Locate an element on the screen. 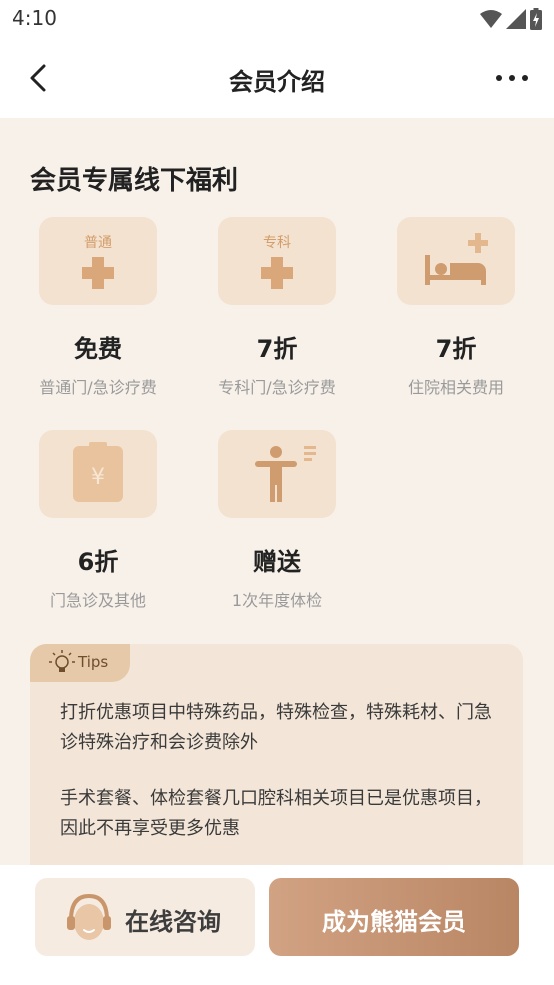  nav-bar: 会员介绍 is located at coordinates (277, 78).